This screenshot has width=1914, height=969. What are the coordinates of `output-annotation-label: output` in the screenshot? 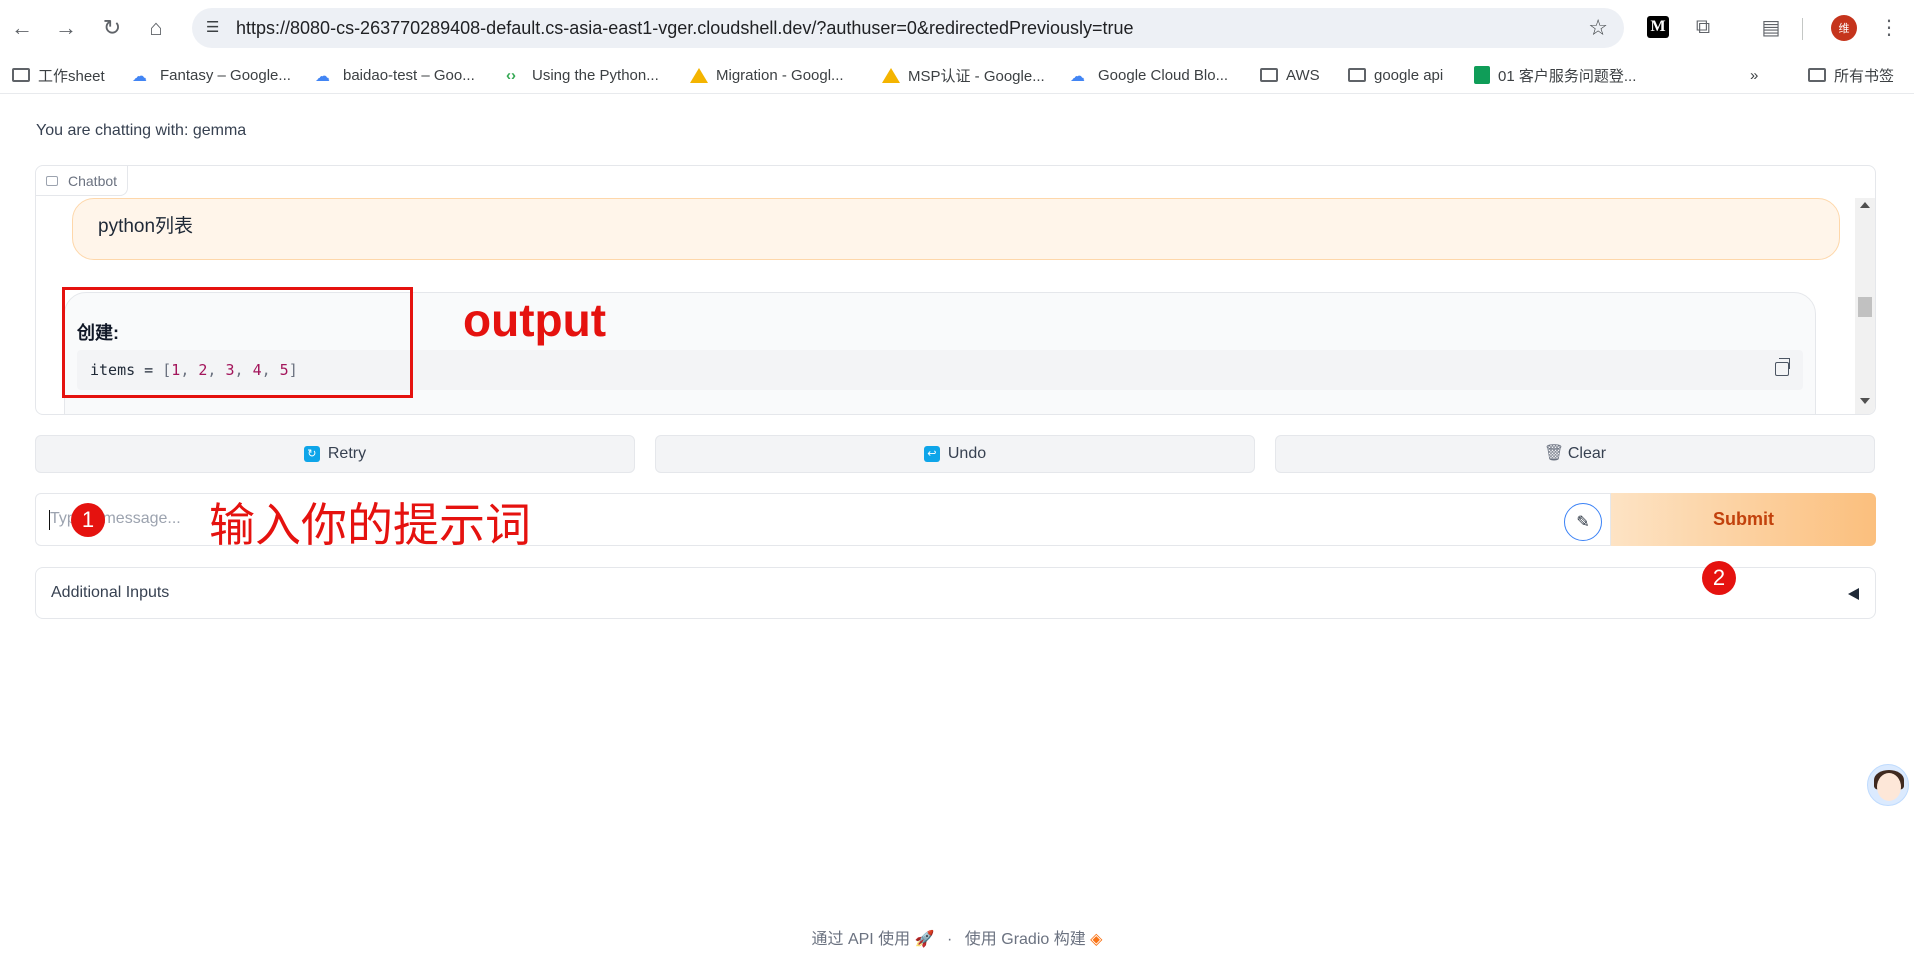 It's located at (535, 320).